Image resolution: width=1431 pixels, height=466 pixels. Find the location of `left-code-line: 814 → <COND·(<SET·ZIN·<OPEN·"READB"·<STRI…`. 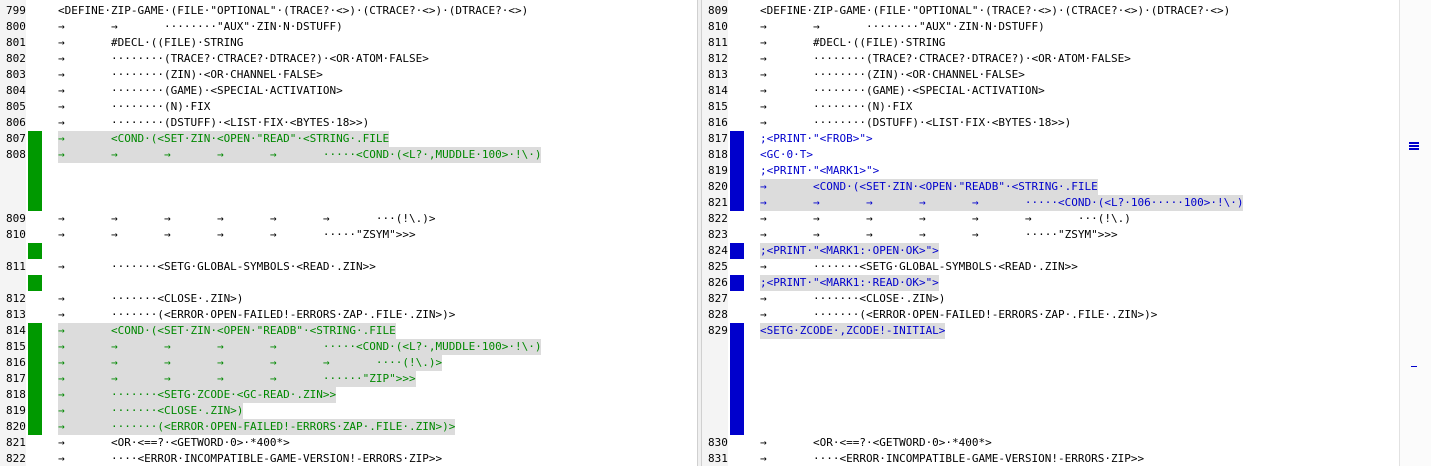

left-code-line: 814 → <COND·(<SET·ZIN·<OPEN·"READB"·<STRI… is located at coordinates (348, 331).